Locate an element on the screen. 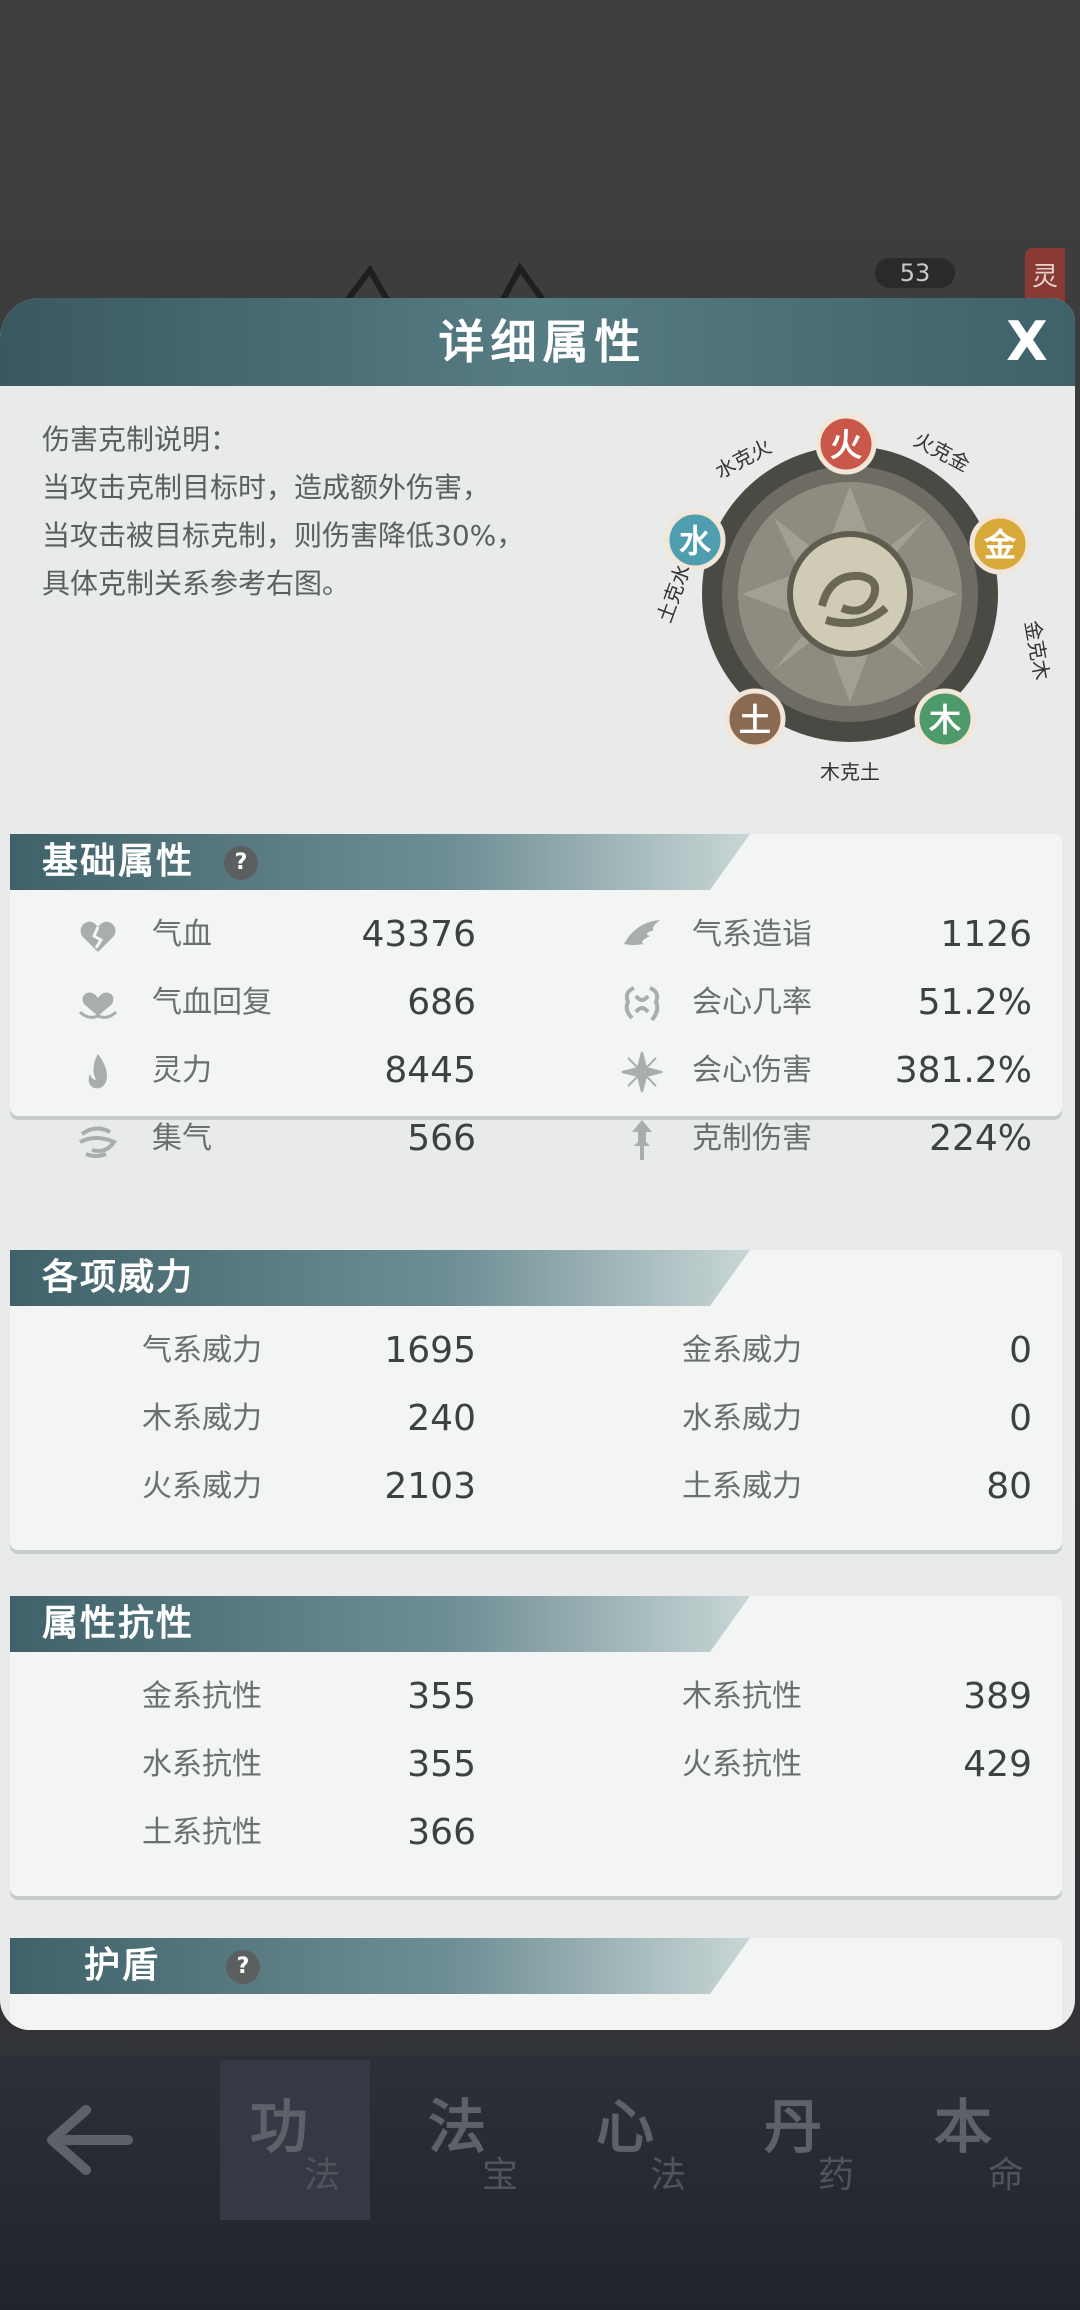 The height and width of the screenshot is (2310, 1080). stat-row: 气系造诣 1126 is located at coordinates (830, 935).